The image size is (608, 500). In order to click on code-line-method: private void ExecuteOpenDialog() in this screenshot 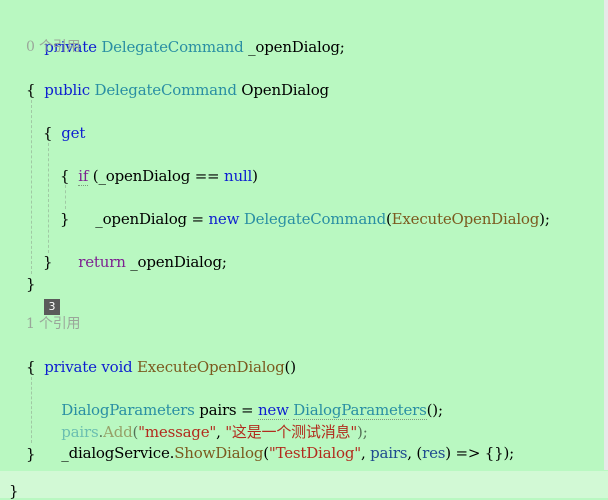, I will do `click(161, 356)`.